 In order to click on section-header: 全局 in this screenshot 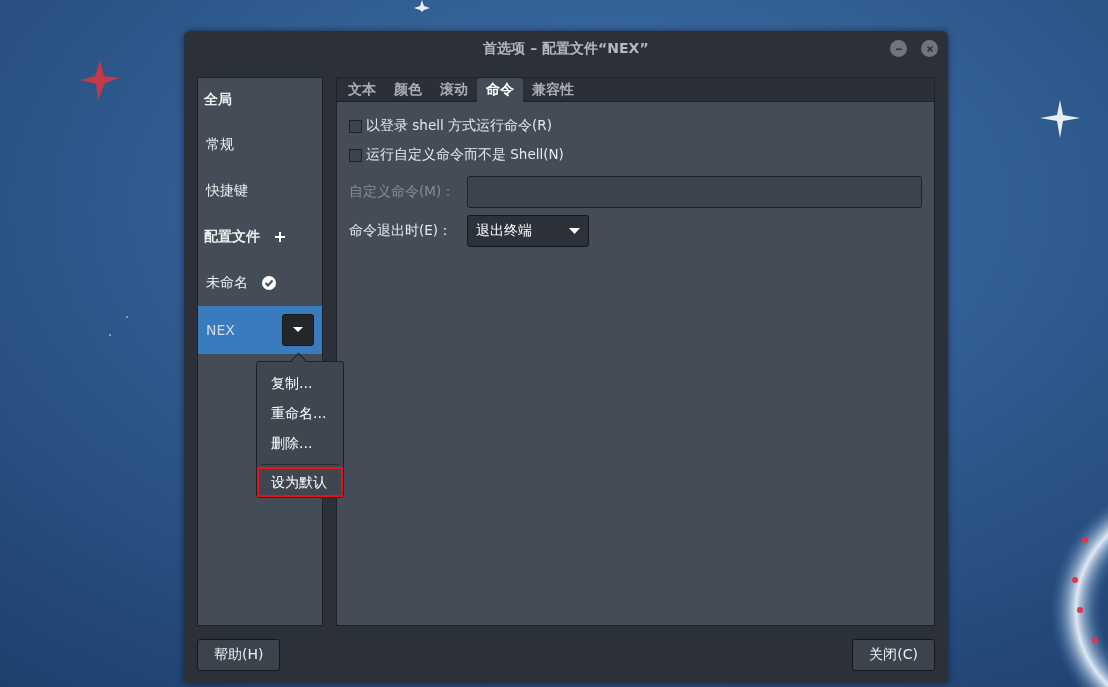, I will do `click(218, 100)`.